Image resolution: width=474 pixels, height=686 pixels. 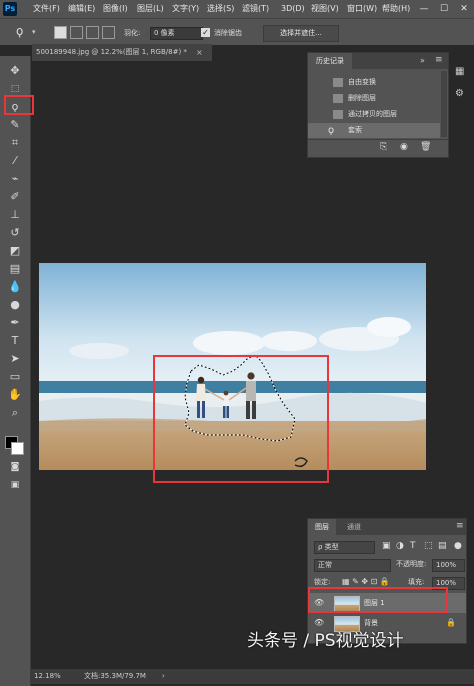 What do you see at coordinates (252, 676) in the screenshot?
I see `status-bar: 12.18% 文档:35.3M/79.7M ›` at bounding box center [252, 676].